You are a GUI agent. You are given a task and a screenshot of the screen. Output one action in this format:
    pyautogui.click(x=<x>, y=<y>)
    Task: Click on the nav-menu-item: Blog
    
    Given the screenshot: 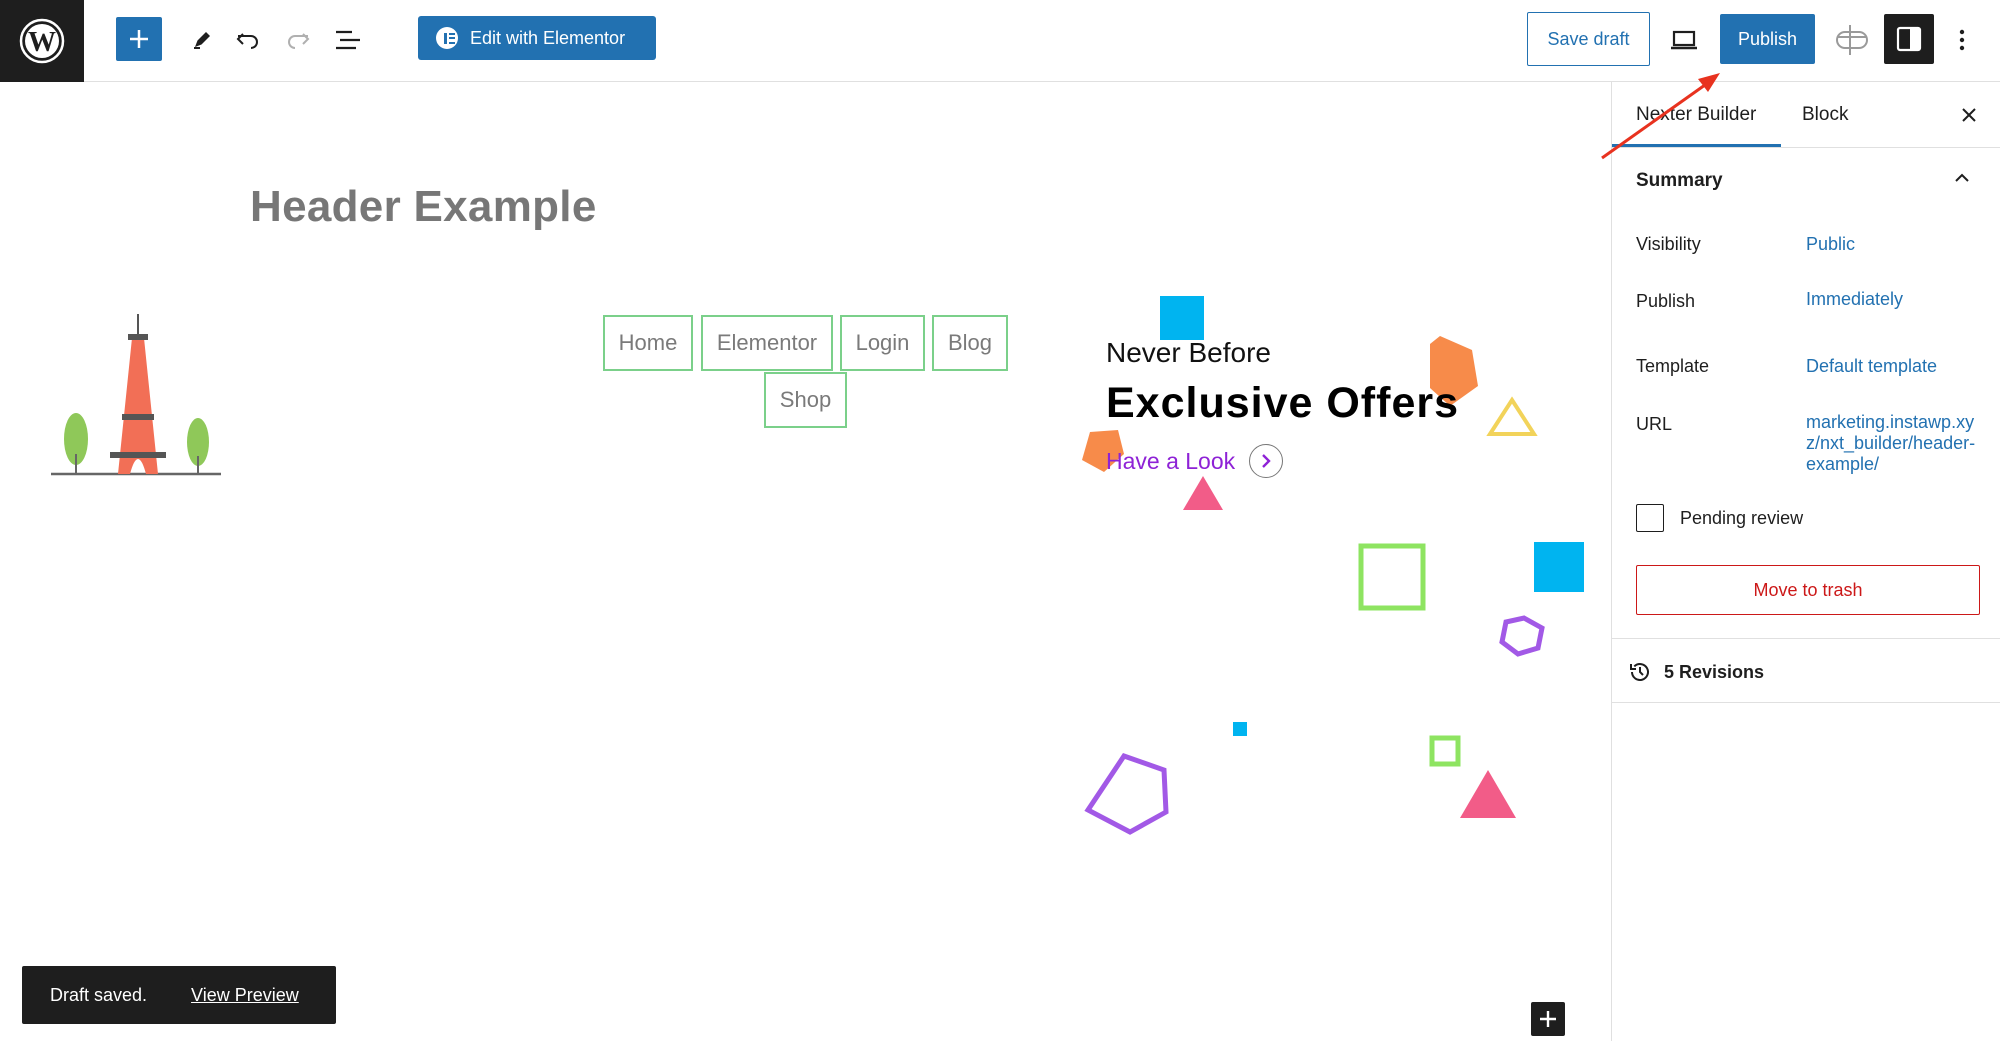 What is the action you would take?
    pyautogui.click(x=970, y=343)
    